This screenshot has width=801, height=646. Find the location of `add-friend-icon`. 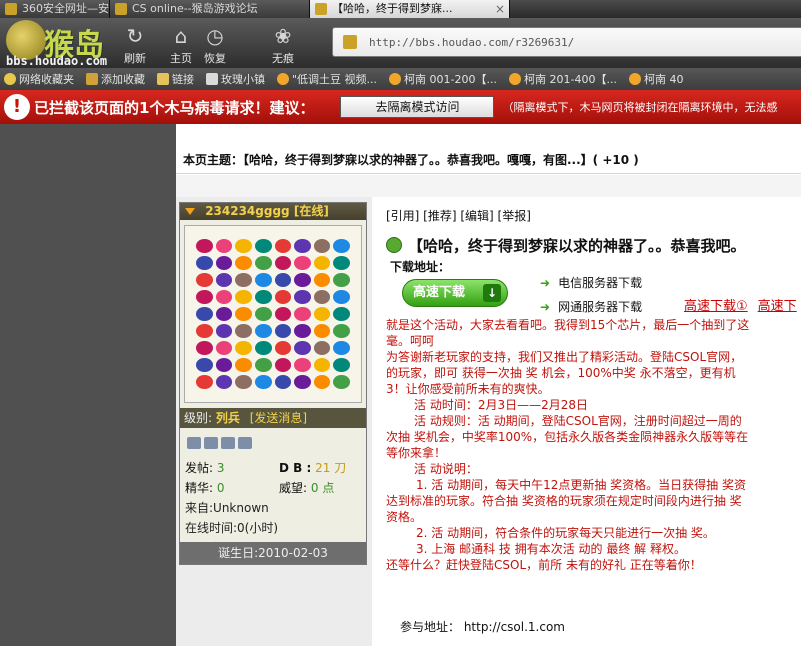

add-friend-icon is located at coordinates (228, 443).